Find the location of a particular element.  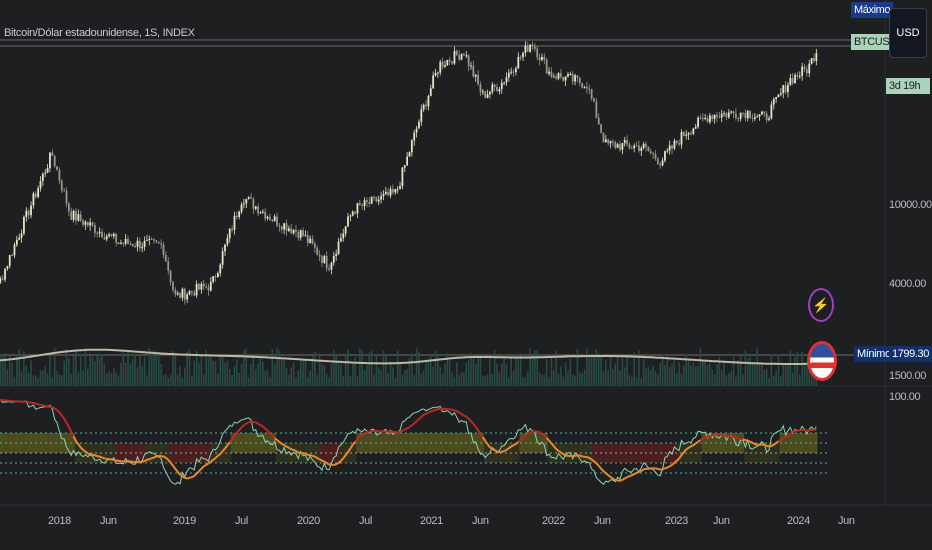

lightning-event-icon: ⚡ is located at coordinates (821, 305).